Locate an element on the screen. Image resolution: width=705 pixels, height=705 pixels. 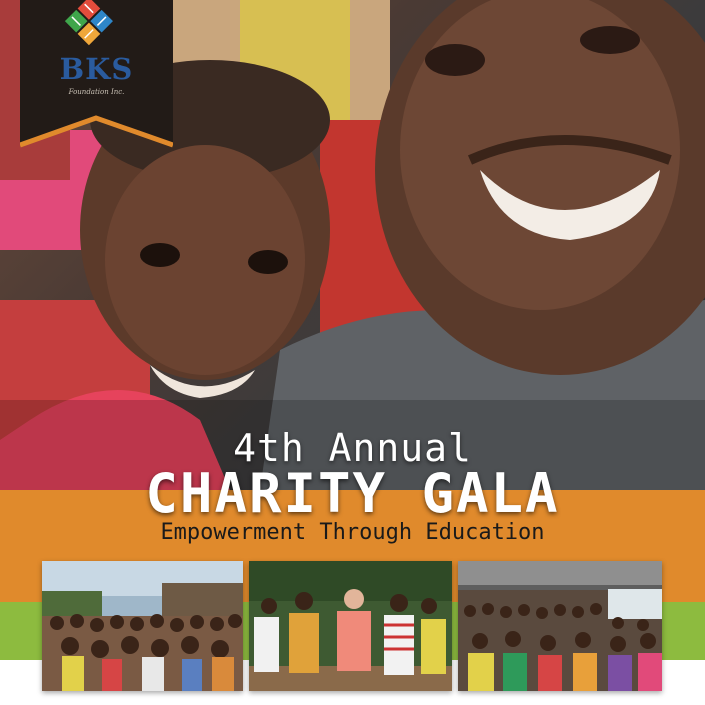
photo-crowd-of-children is located at coordinates (142, 626).